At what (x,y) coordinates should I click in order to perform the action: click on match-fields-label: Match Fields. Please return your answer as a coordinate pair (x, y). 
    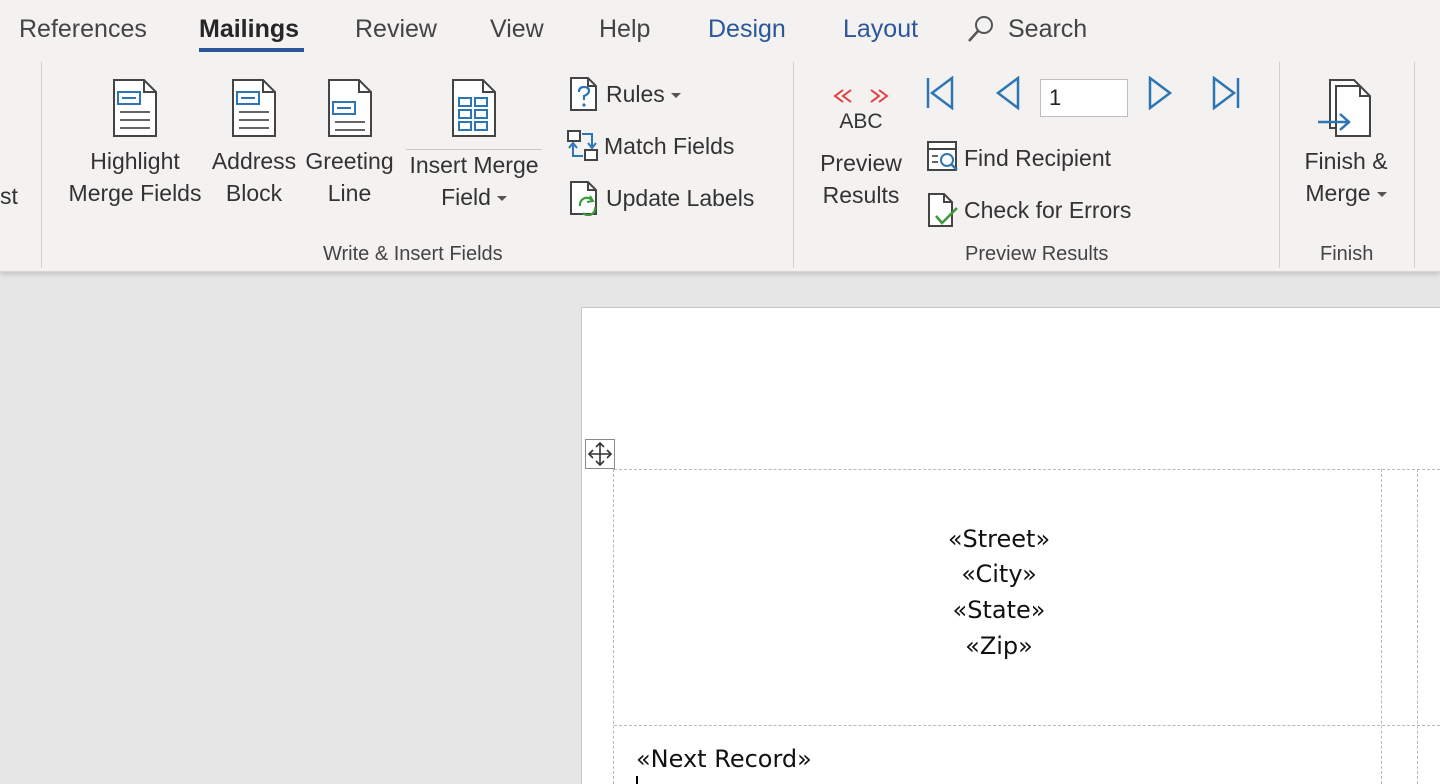
    Looking at the image, I should click on (669, 146).